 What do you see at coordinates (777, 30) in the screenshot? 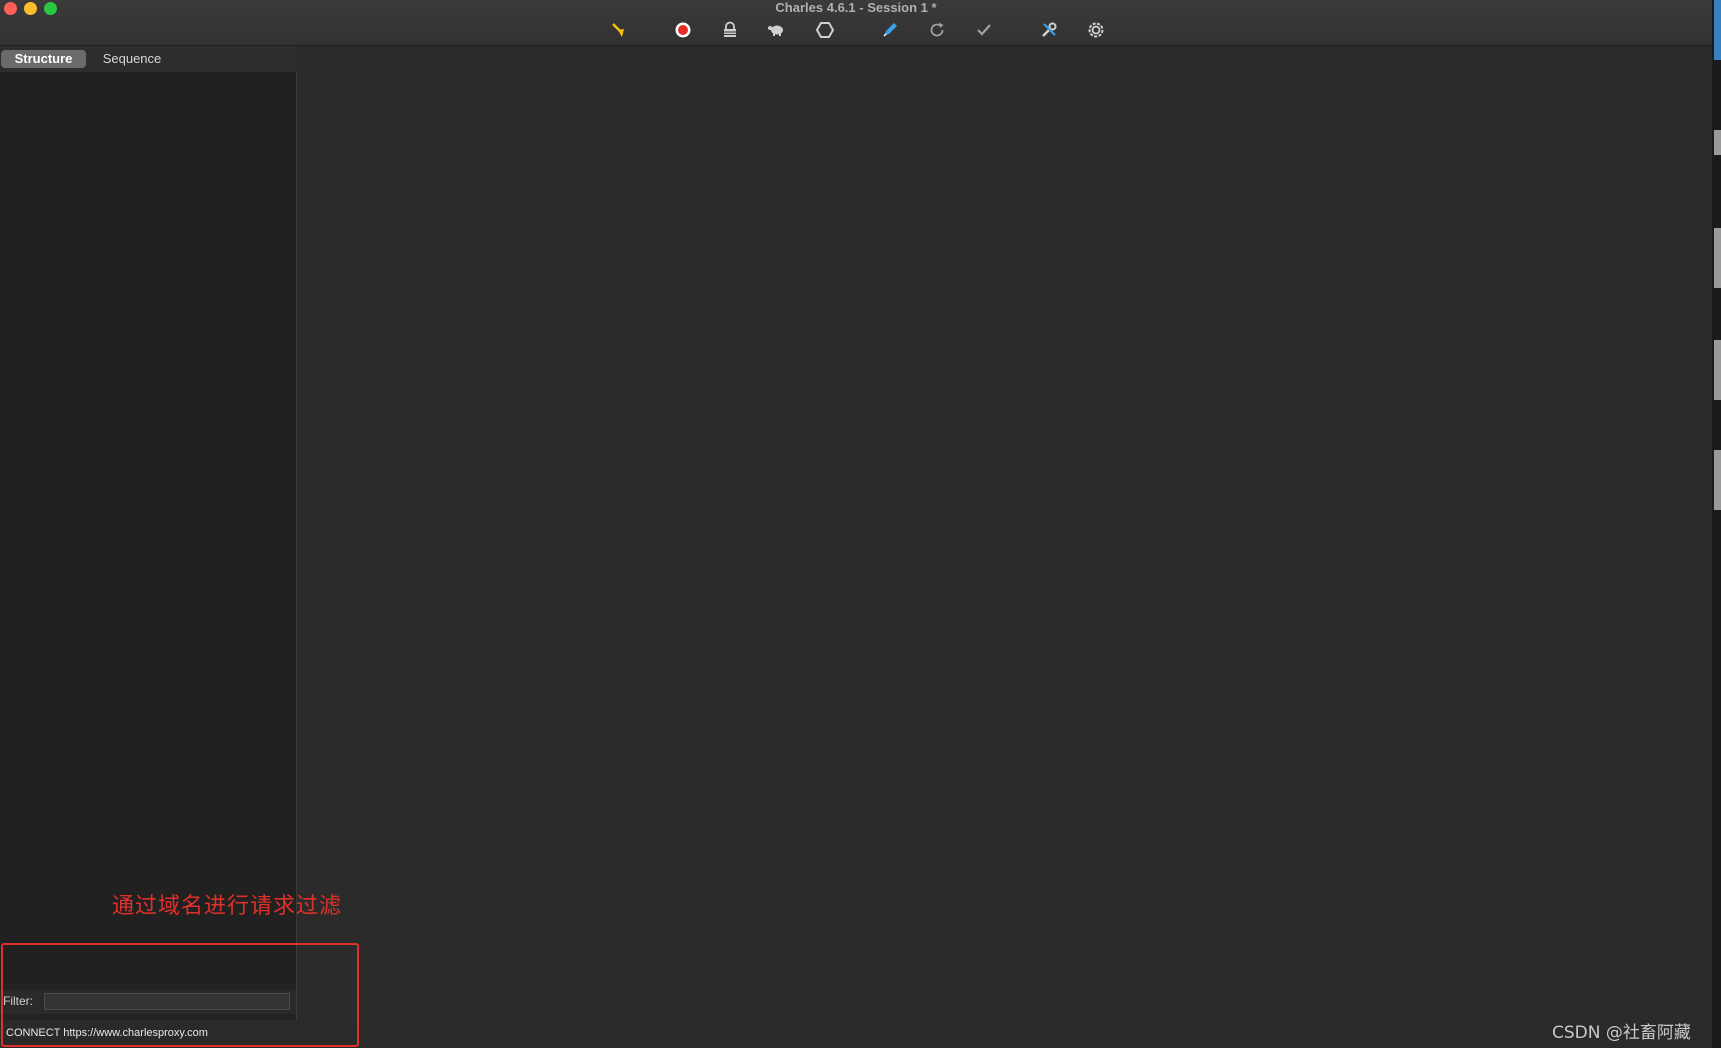
I see `turtle-icon` at bounding box center [777, 30].